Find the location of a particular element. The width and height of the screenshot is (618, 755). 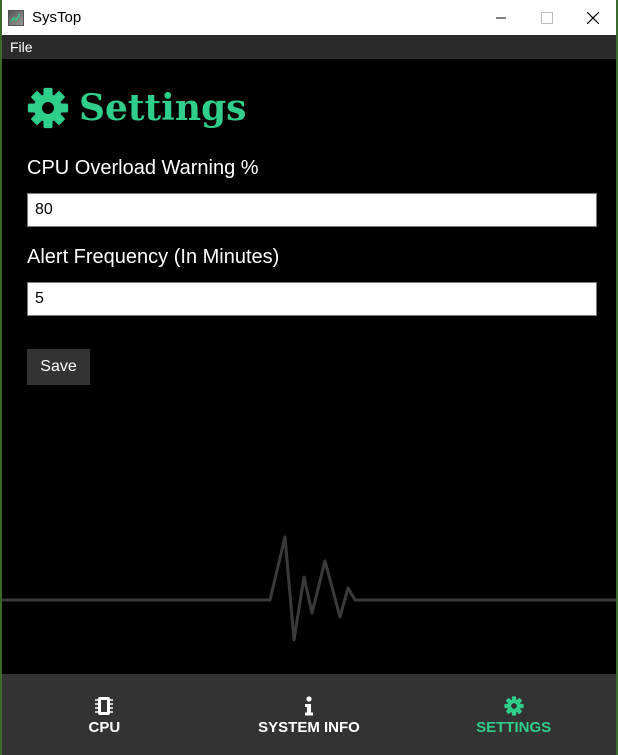

page-heading: Settings is located at coordinates (136, 108).